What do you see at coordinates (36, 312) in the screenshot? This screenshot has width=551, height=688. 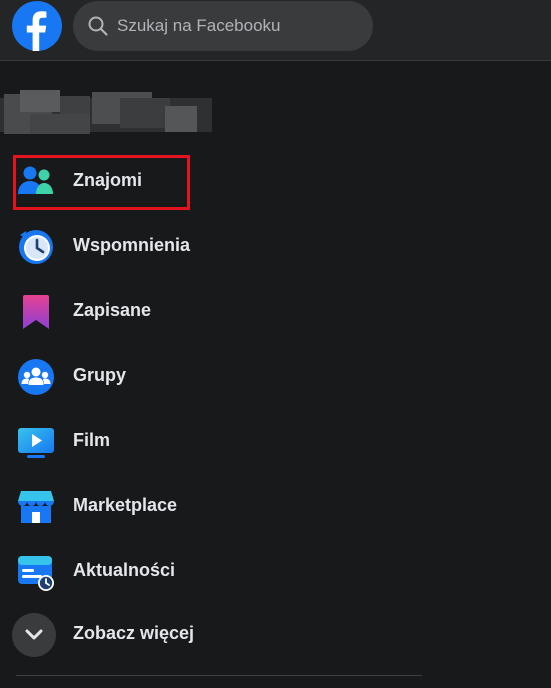 I see `saved-bookmark-icon` at bounding box center [36, 312].